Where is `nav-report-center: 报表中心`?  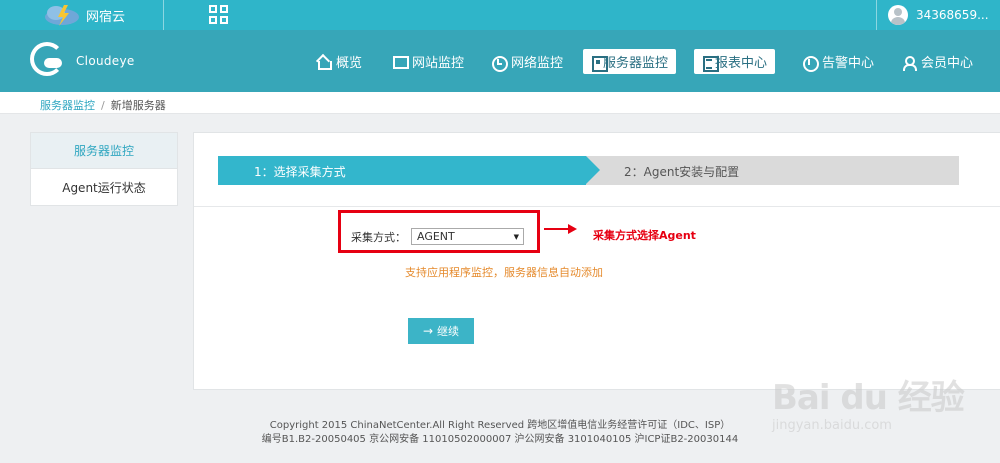
nav-report-center: 报表中心 is located at coordinates (734, 61).